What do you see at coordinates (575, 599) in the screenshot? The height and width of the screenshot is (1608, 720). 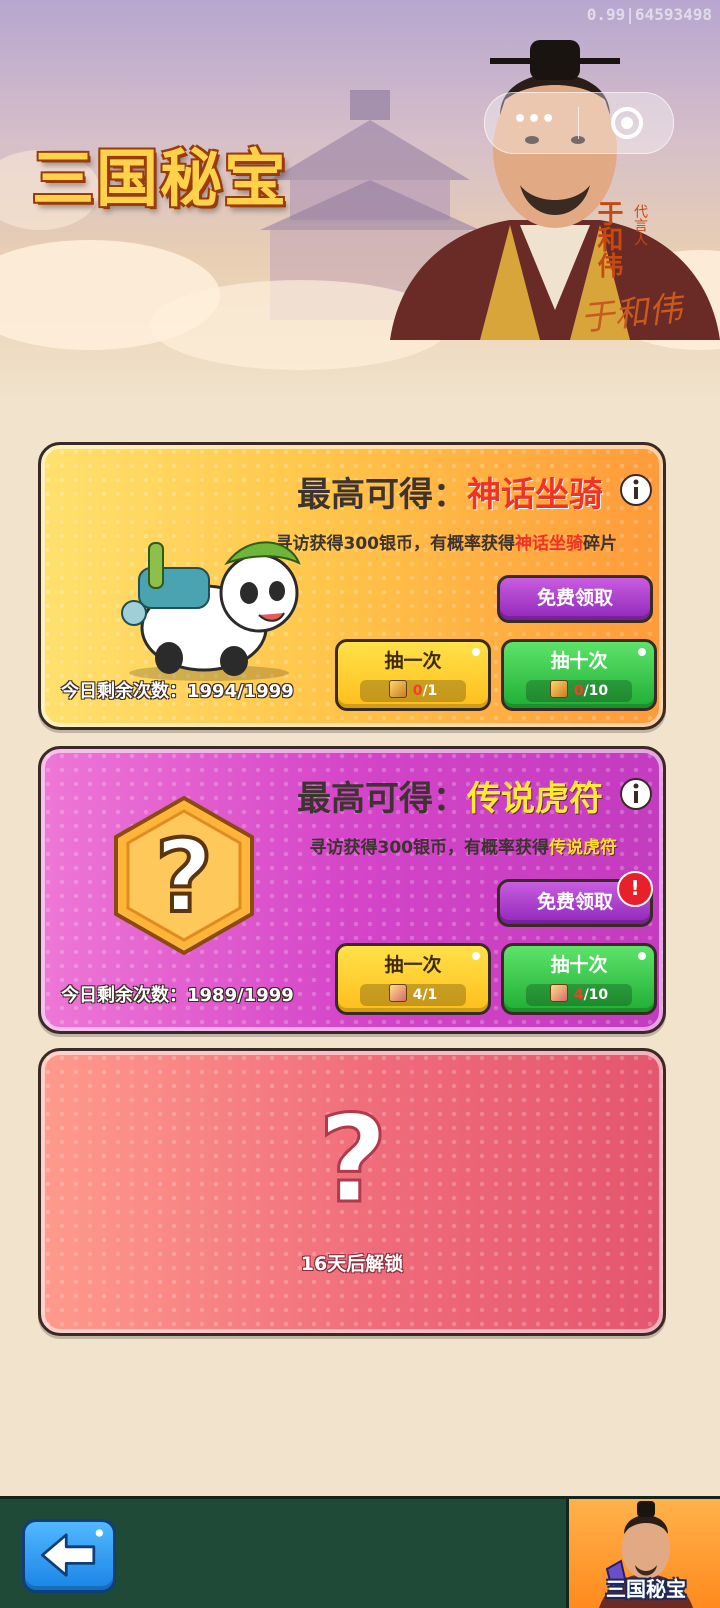 I see `free-claim-button: 免费领取` at bounding box center [575, 599].